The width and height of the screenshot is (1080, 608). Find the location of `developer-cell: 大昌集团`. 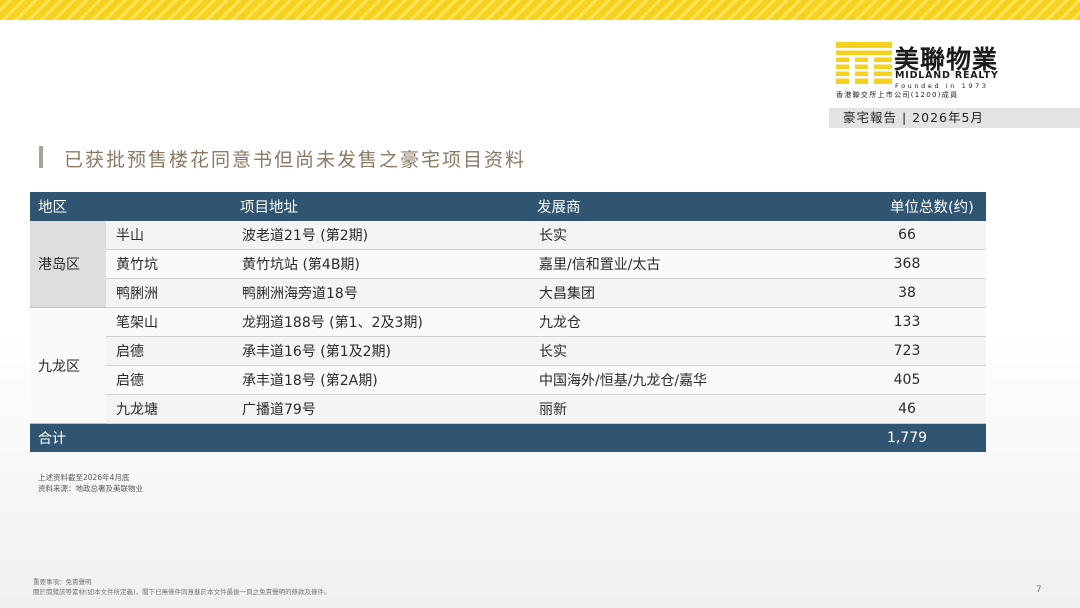

developer-cell: 大昌集团 is located at coordinates (678, 293).